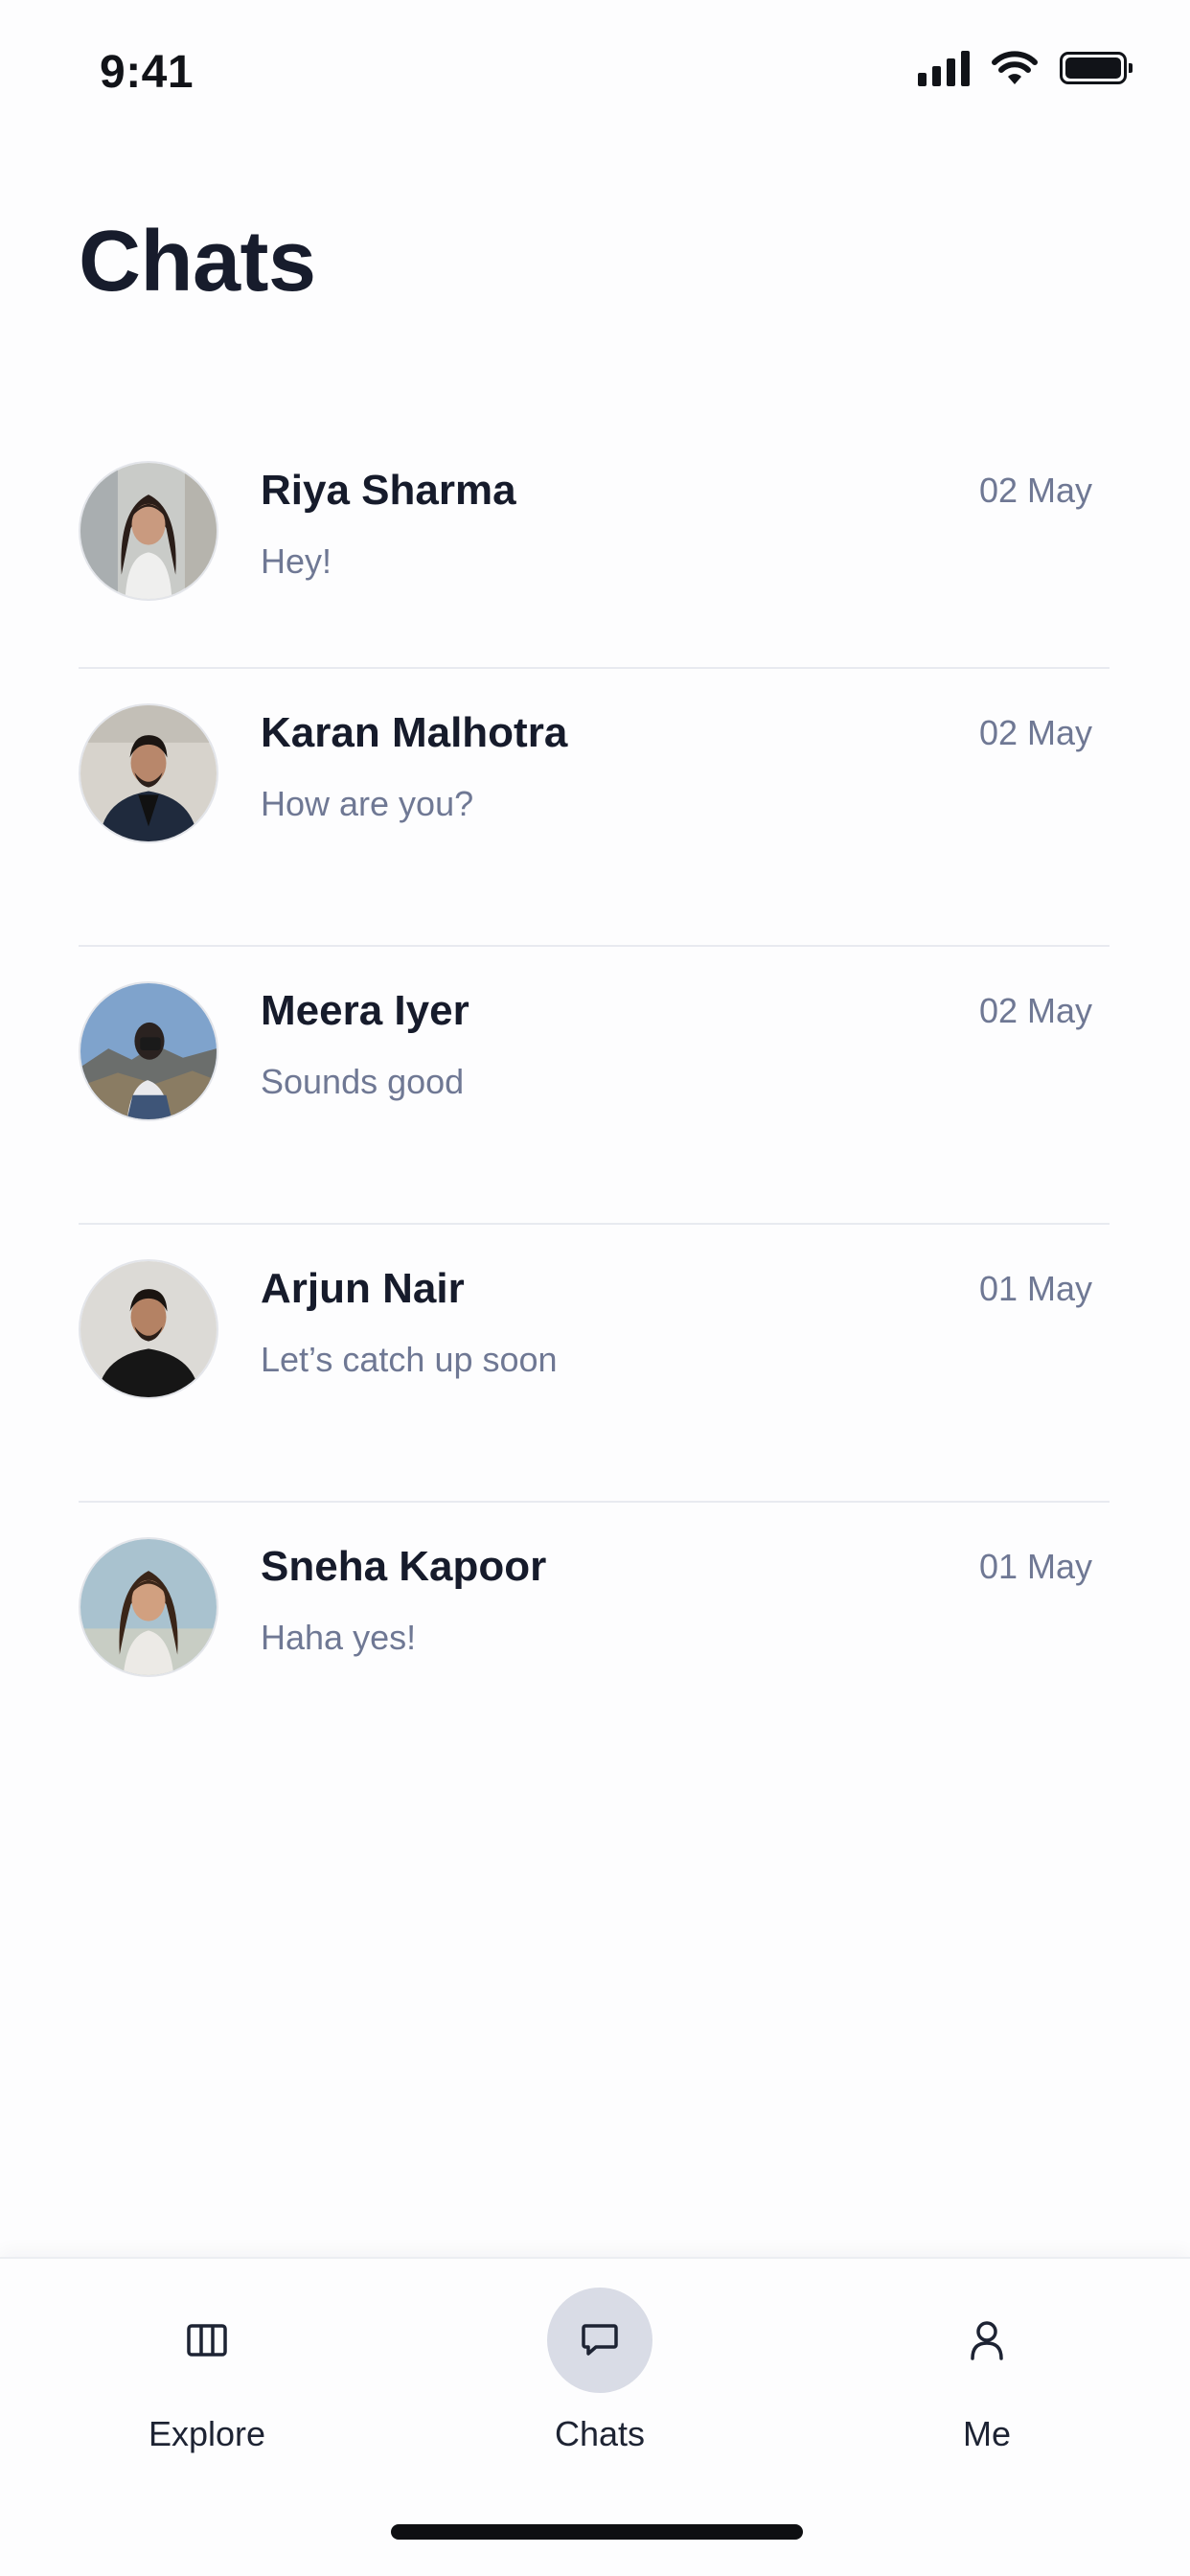  Describe the element at coordinates (367, 803) in the screenshot. I see `chat-preview: How are you?` at that location.